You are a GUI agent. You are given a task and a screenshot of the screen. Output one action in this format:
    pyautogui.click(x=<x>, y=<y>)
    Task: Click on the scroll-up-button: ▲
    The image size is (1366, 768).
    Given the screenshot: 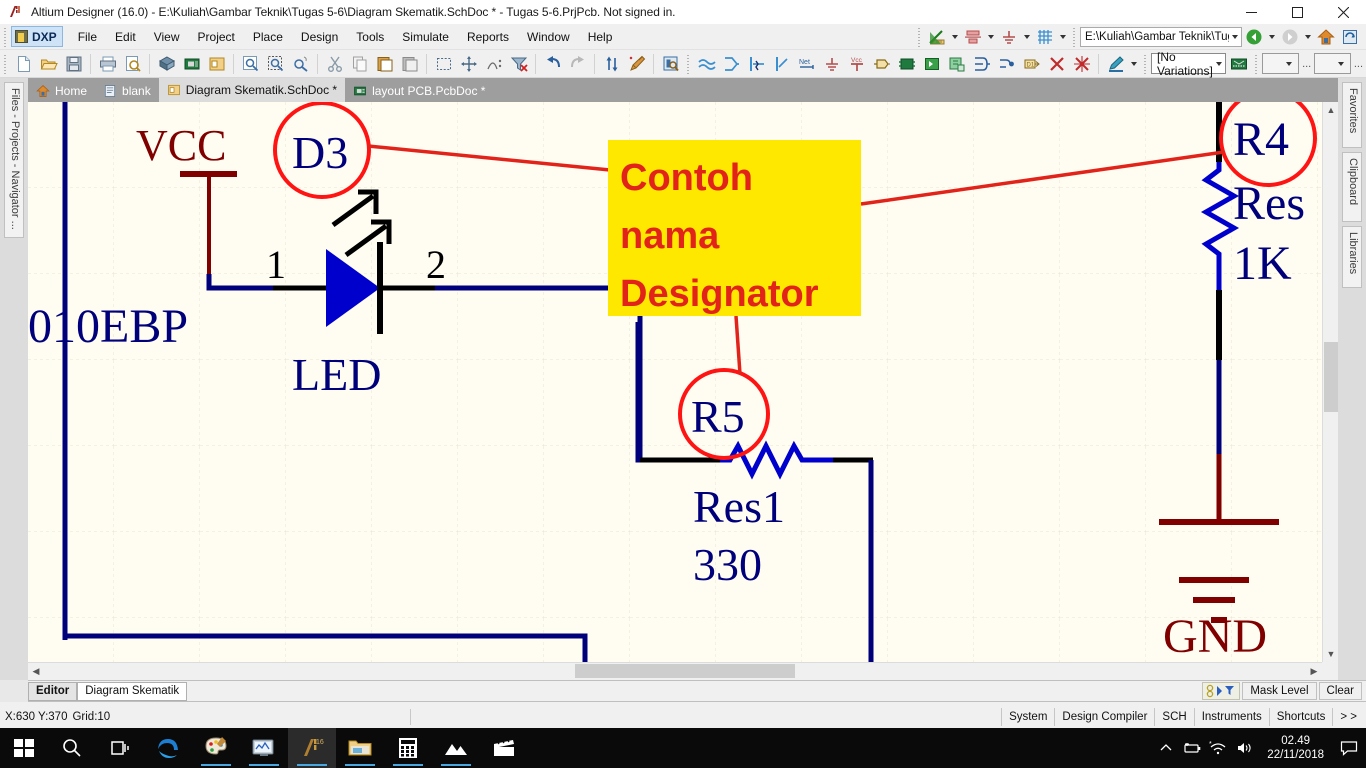 What is the action you would take?
    pyautogui.click(x=1331, y=110)
    